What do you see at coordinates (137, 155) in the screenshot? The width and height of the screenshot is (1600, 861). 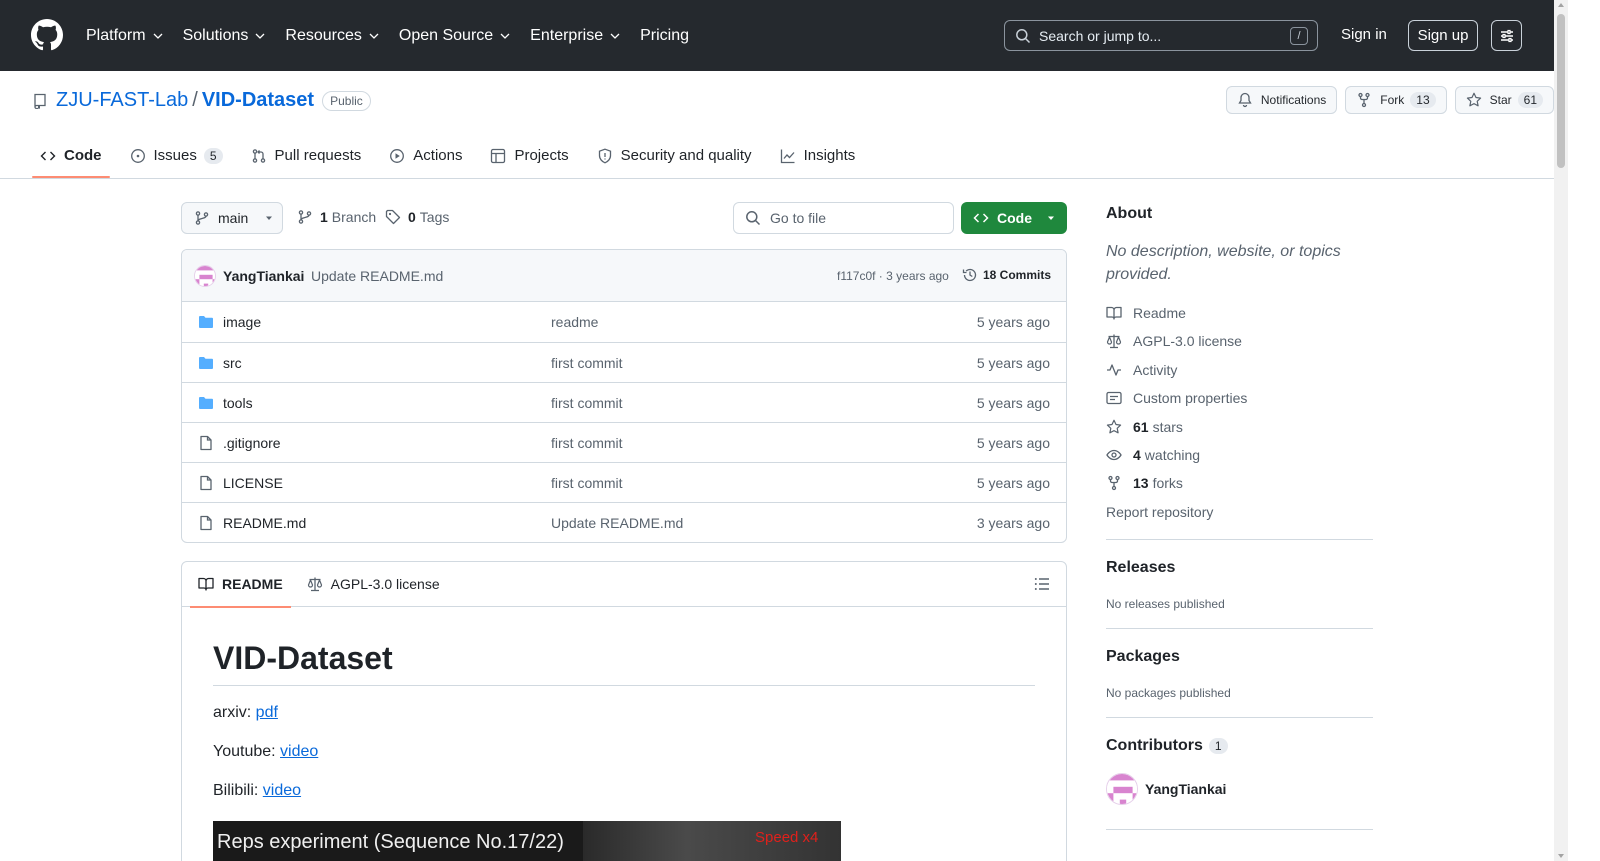 I see `issue-icon` at bounding box center [137, 155].